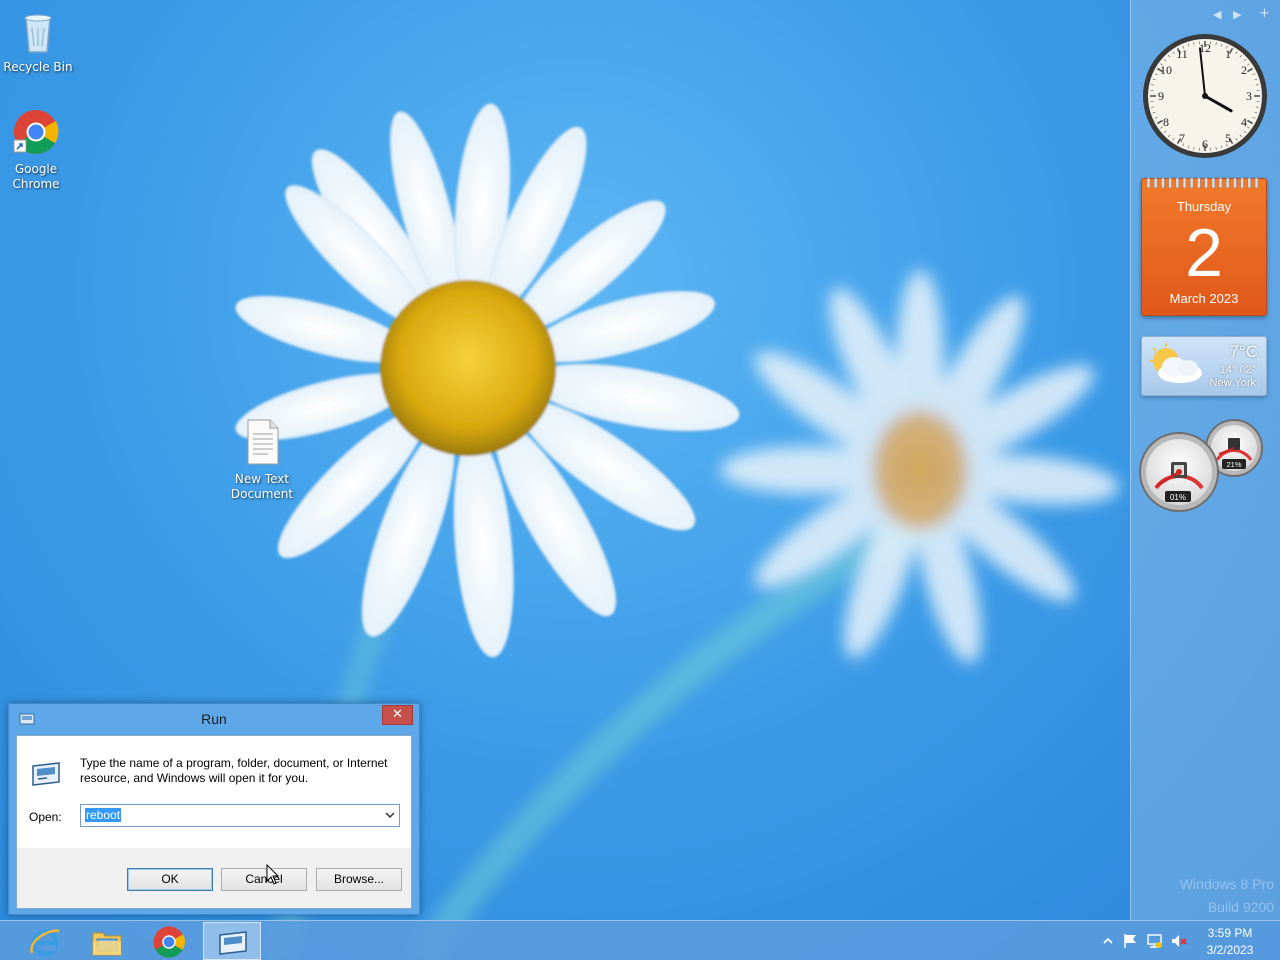  I want to click on desktop-icon-google-chrome: Google Chrome, so click(37, 150).